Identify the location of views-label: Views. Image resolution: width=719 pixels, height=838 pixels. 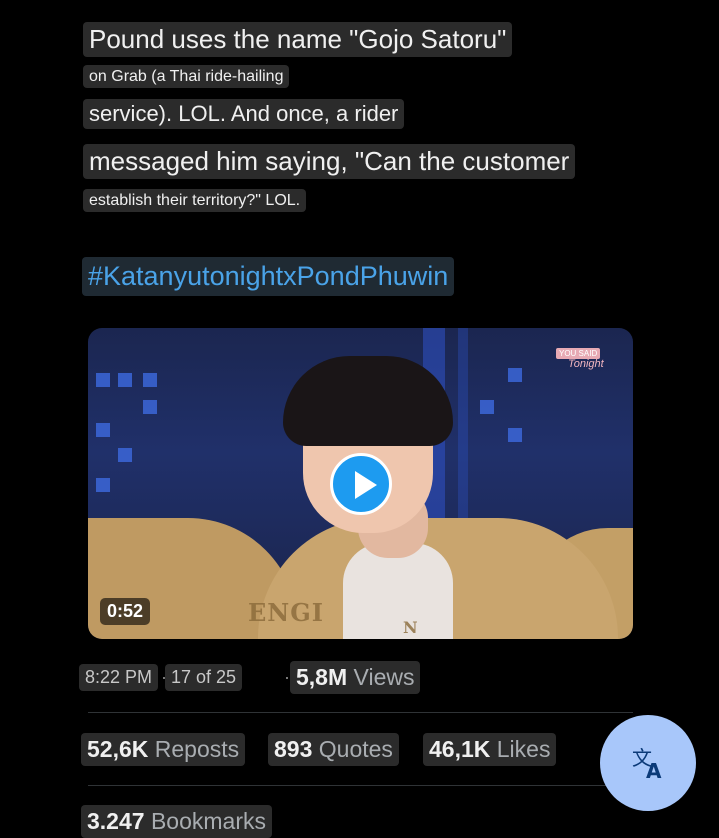
(384, 677).